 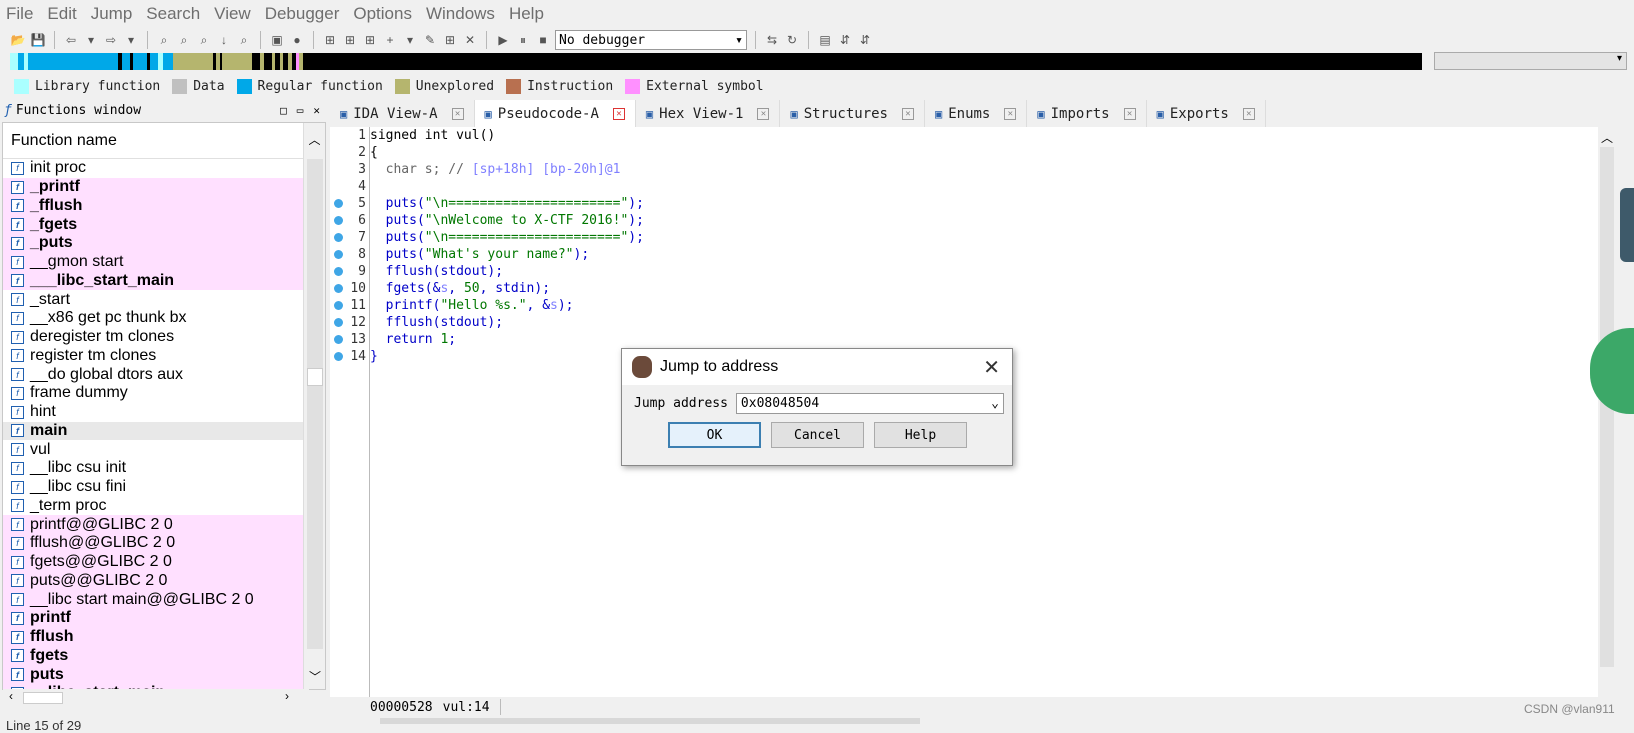 What do you see at coordinates (952, 254) in the screenshot?
I see `code-line: 8 puts("What's your name?");` at bounding box center [952, 254].